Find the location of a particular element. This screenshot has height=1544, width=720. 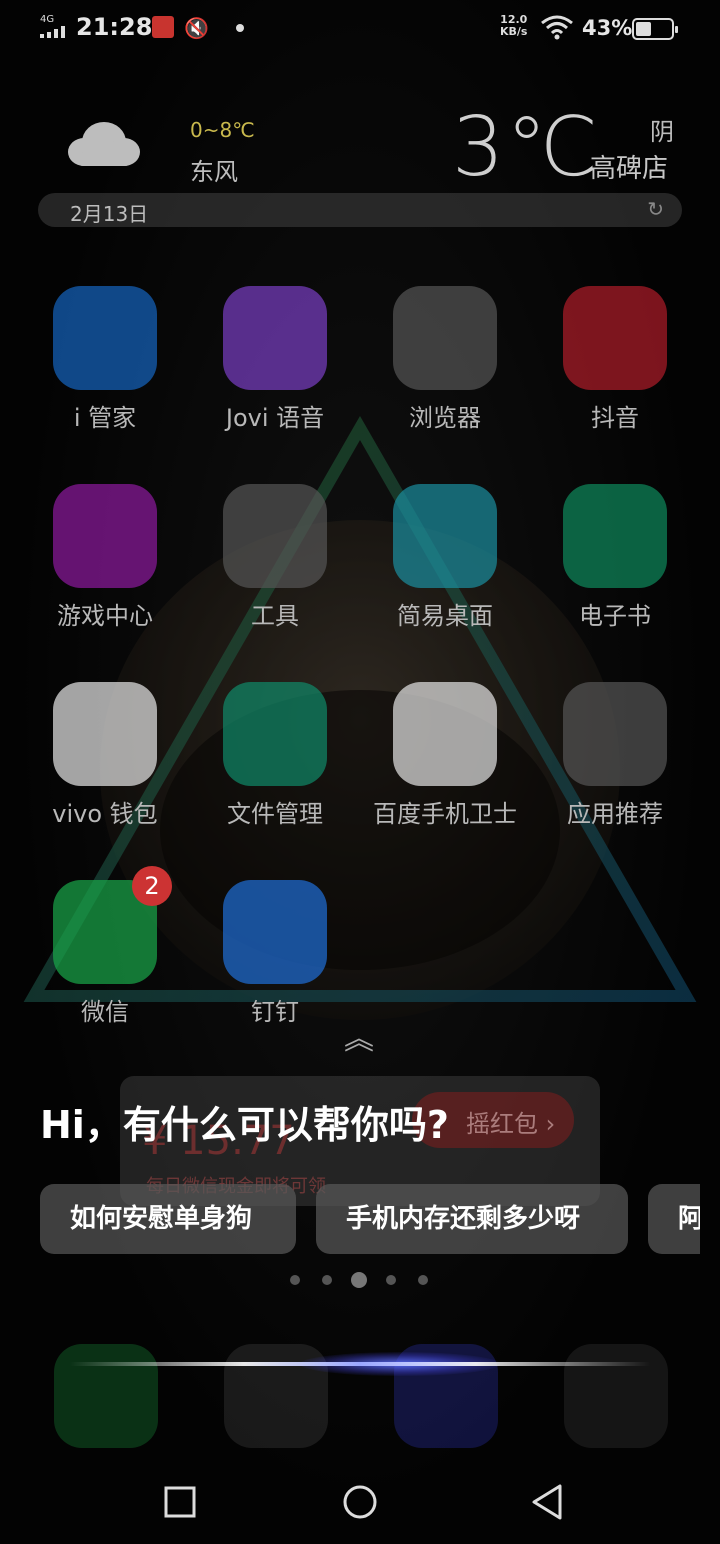

app-label: 游戏中心 is located at coordinates (105, 616).